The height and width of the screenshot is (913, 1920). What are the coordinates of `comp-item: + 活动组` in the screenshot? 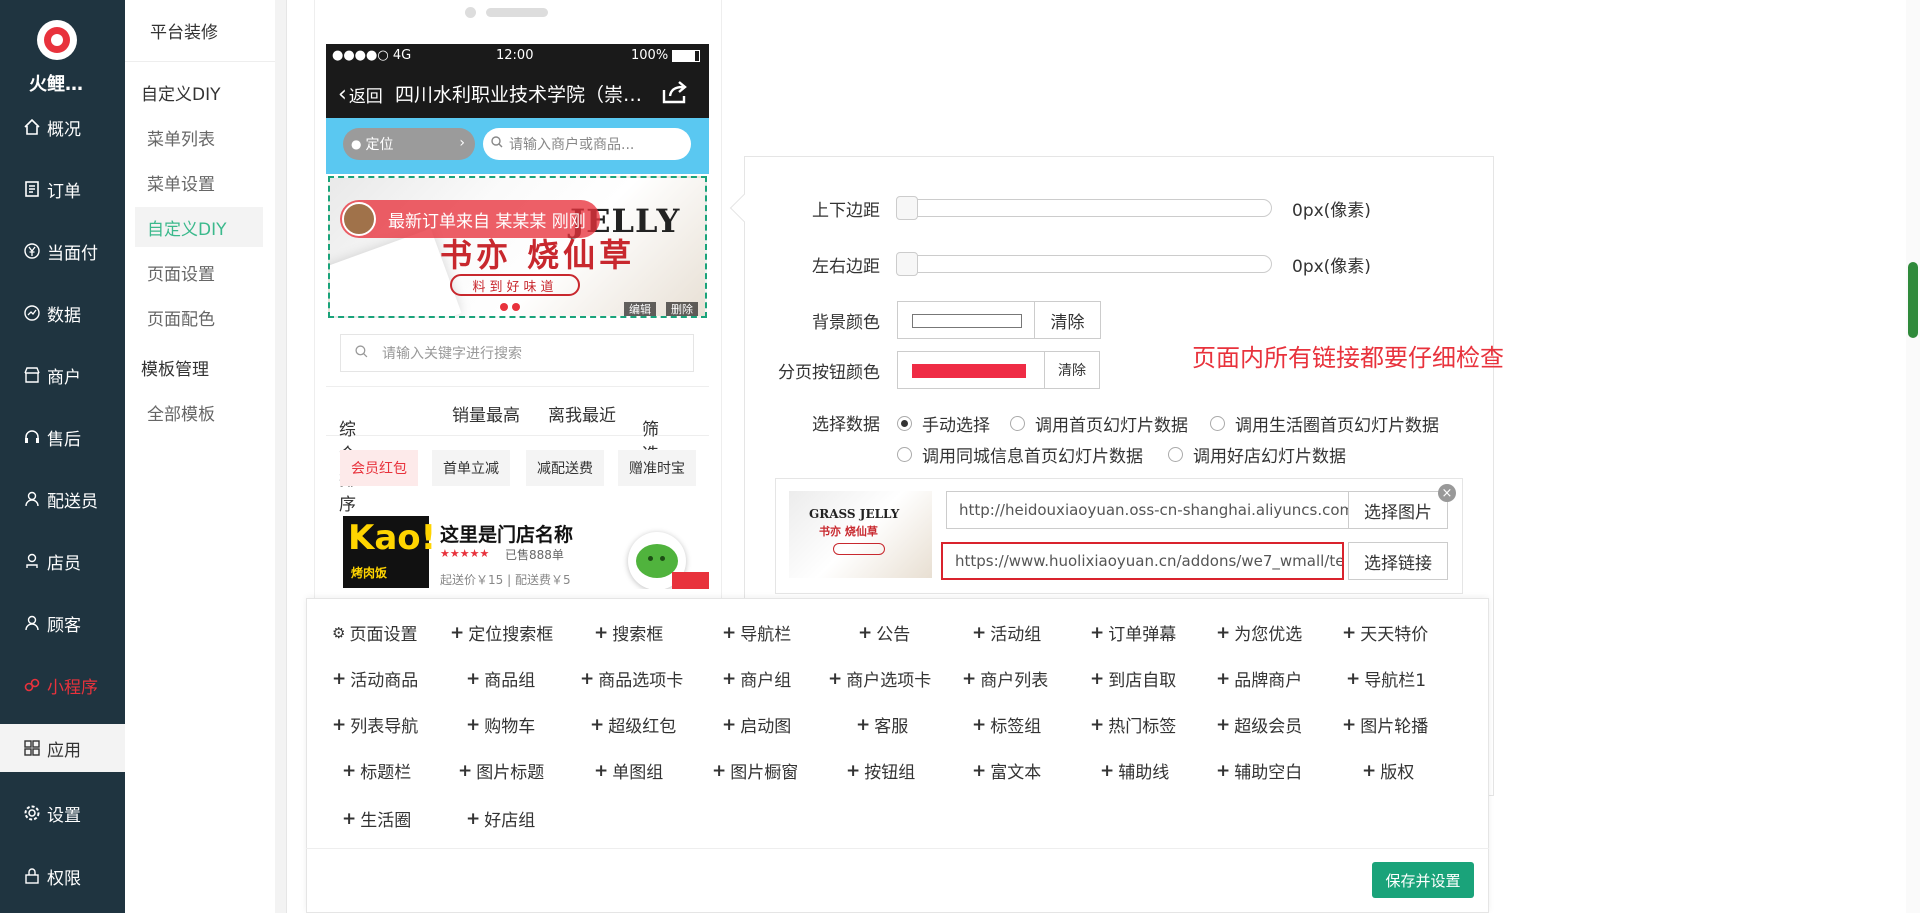 It's located at (1006, 633).